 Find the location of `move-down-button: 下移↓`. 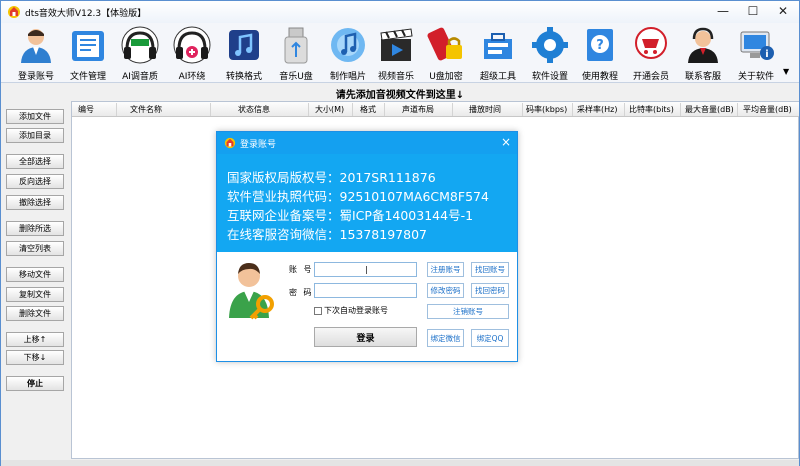

move-down-button: 下移↓ is located at coordinates (35, 357).